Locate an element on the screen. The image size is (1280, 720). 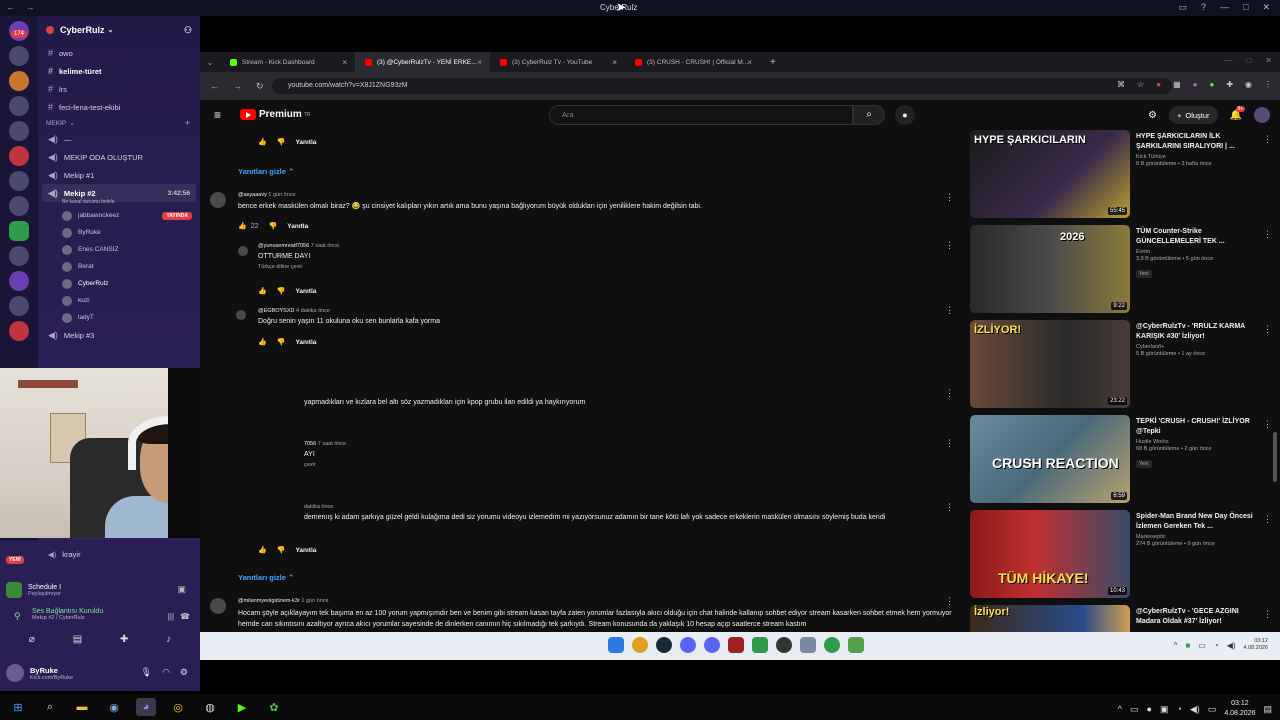
close-icon: ✕ is located at coordinates (1268, 60).